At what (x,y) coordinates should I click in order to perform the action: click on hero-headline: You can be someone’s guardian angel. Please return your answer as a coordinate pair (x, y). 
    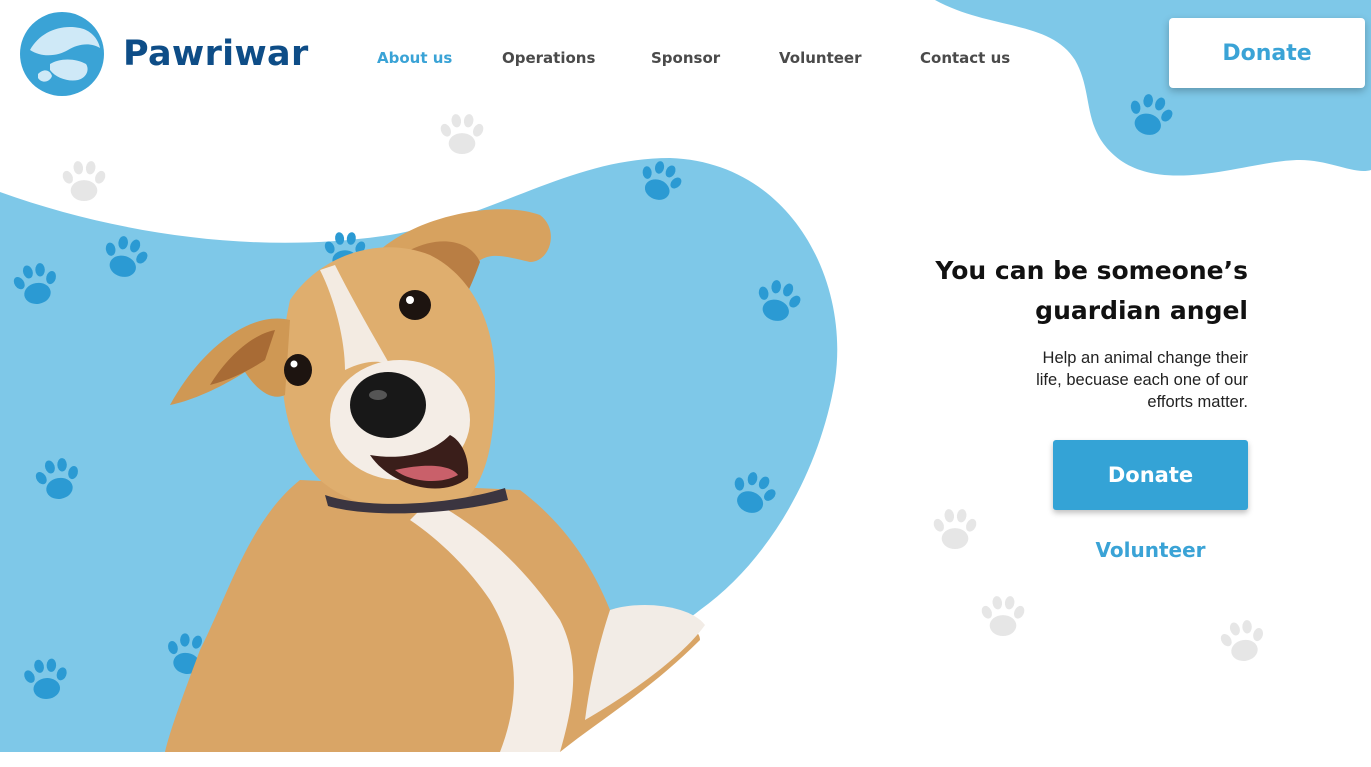
    Looking at the image, I should click on (1078, 291).